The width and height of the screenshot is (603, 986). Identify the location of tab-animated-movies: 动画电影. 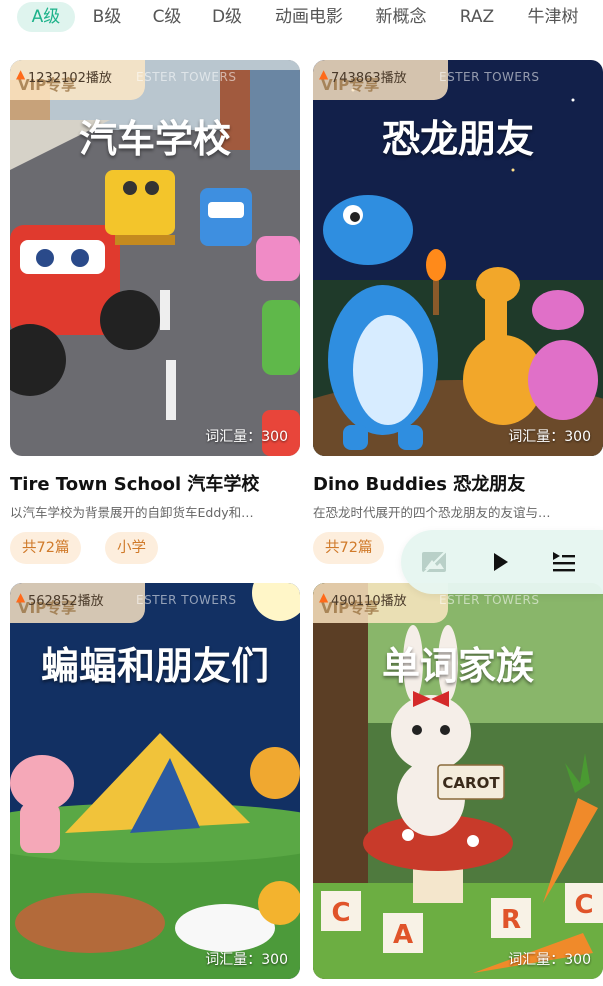
(309, 17).